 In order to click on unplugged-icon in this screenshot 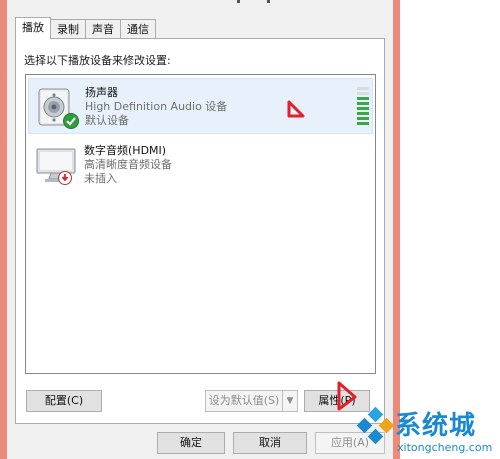, I will do `click(65, 178)`.